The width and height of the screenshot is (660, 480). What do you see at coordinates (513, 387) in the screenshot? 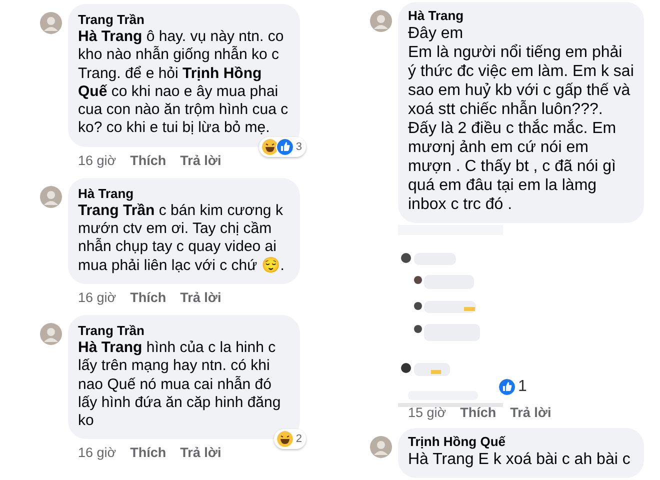
I see `reaction-badge: 1` at bounding box center [513, 387].